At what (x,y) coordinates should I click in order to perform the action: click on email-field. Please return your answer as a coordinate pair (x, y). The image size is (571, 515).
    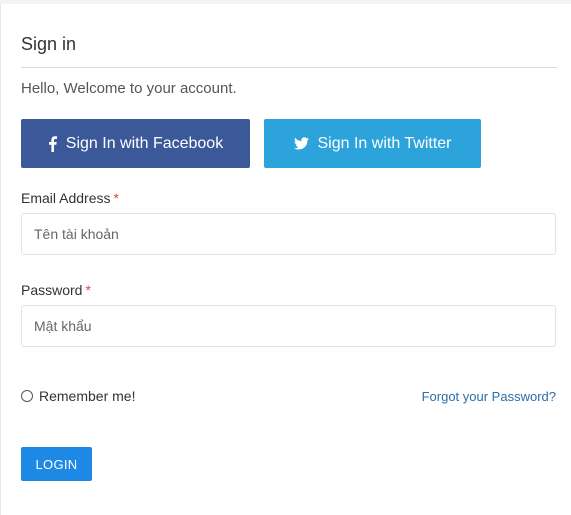
    Looking at the image, I should click on (288, 234).